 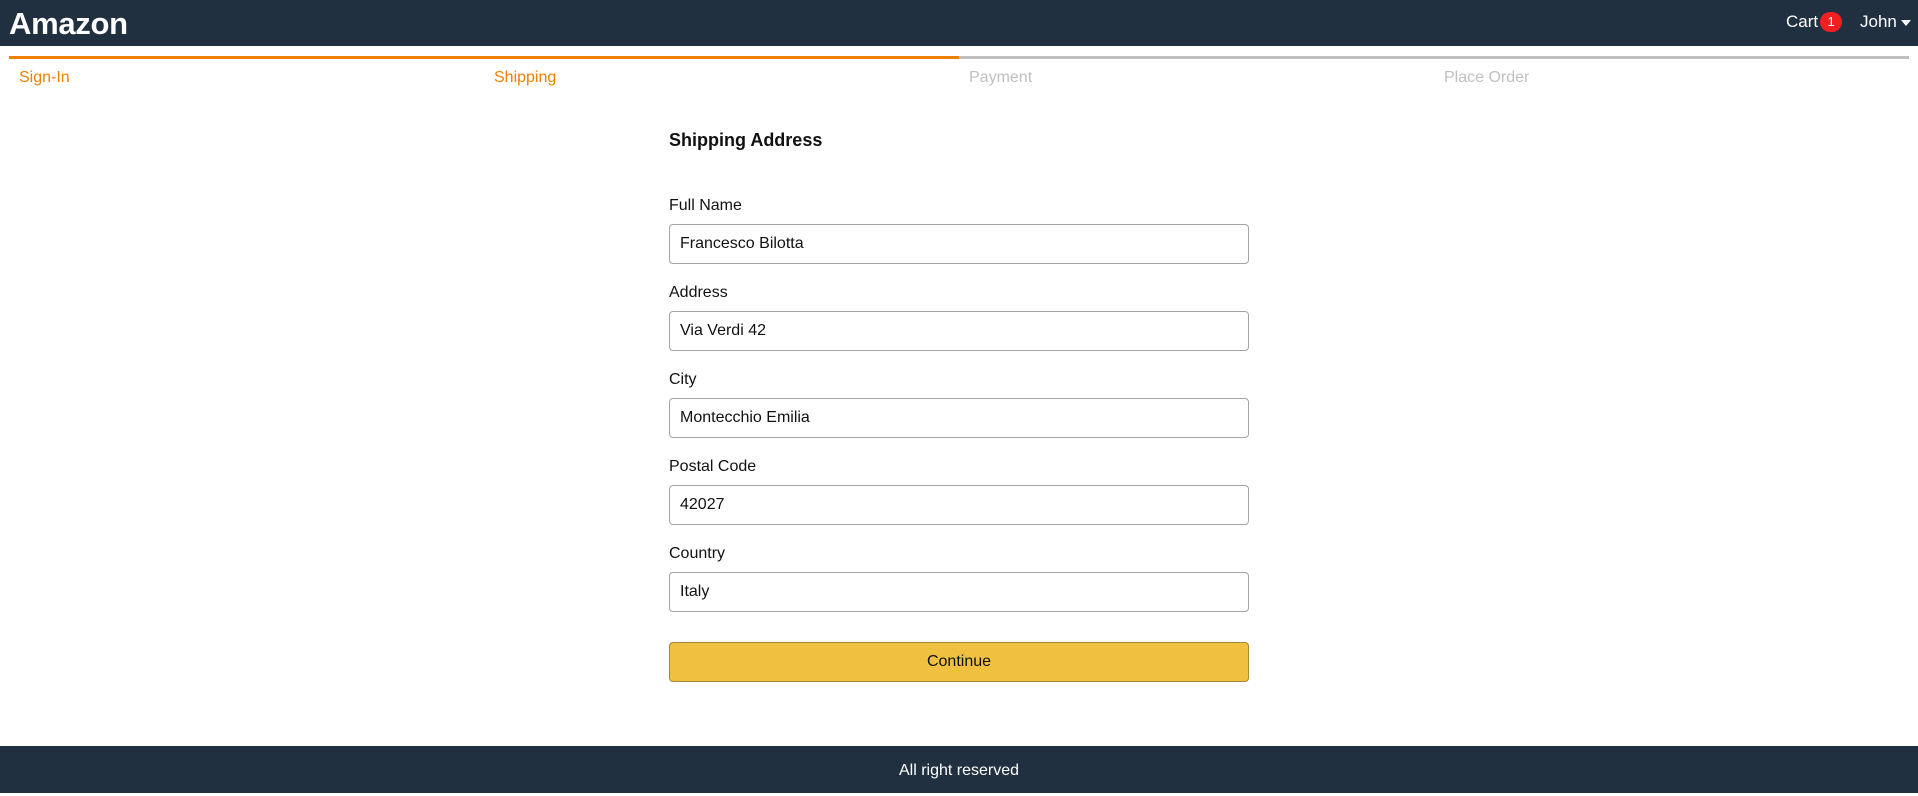 What do you see at coordinates (683, 379) in the screenshot?
I see `city-label: City` at bounding box center [683, 379].